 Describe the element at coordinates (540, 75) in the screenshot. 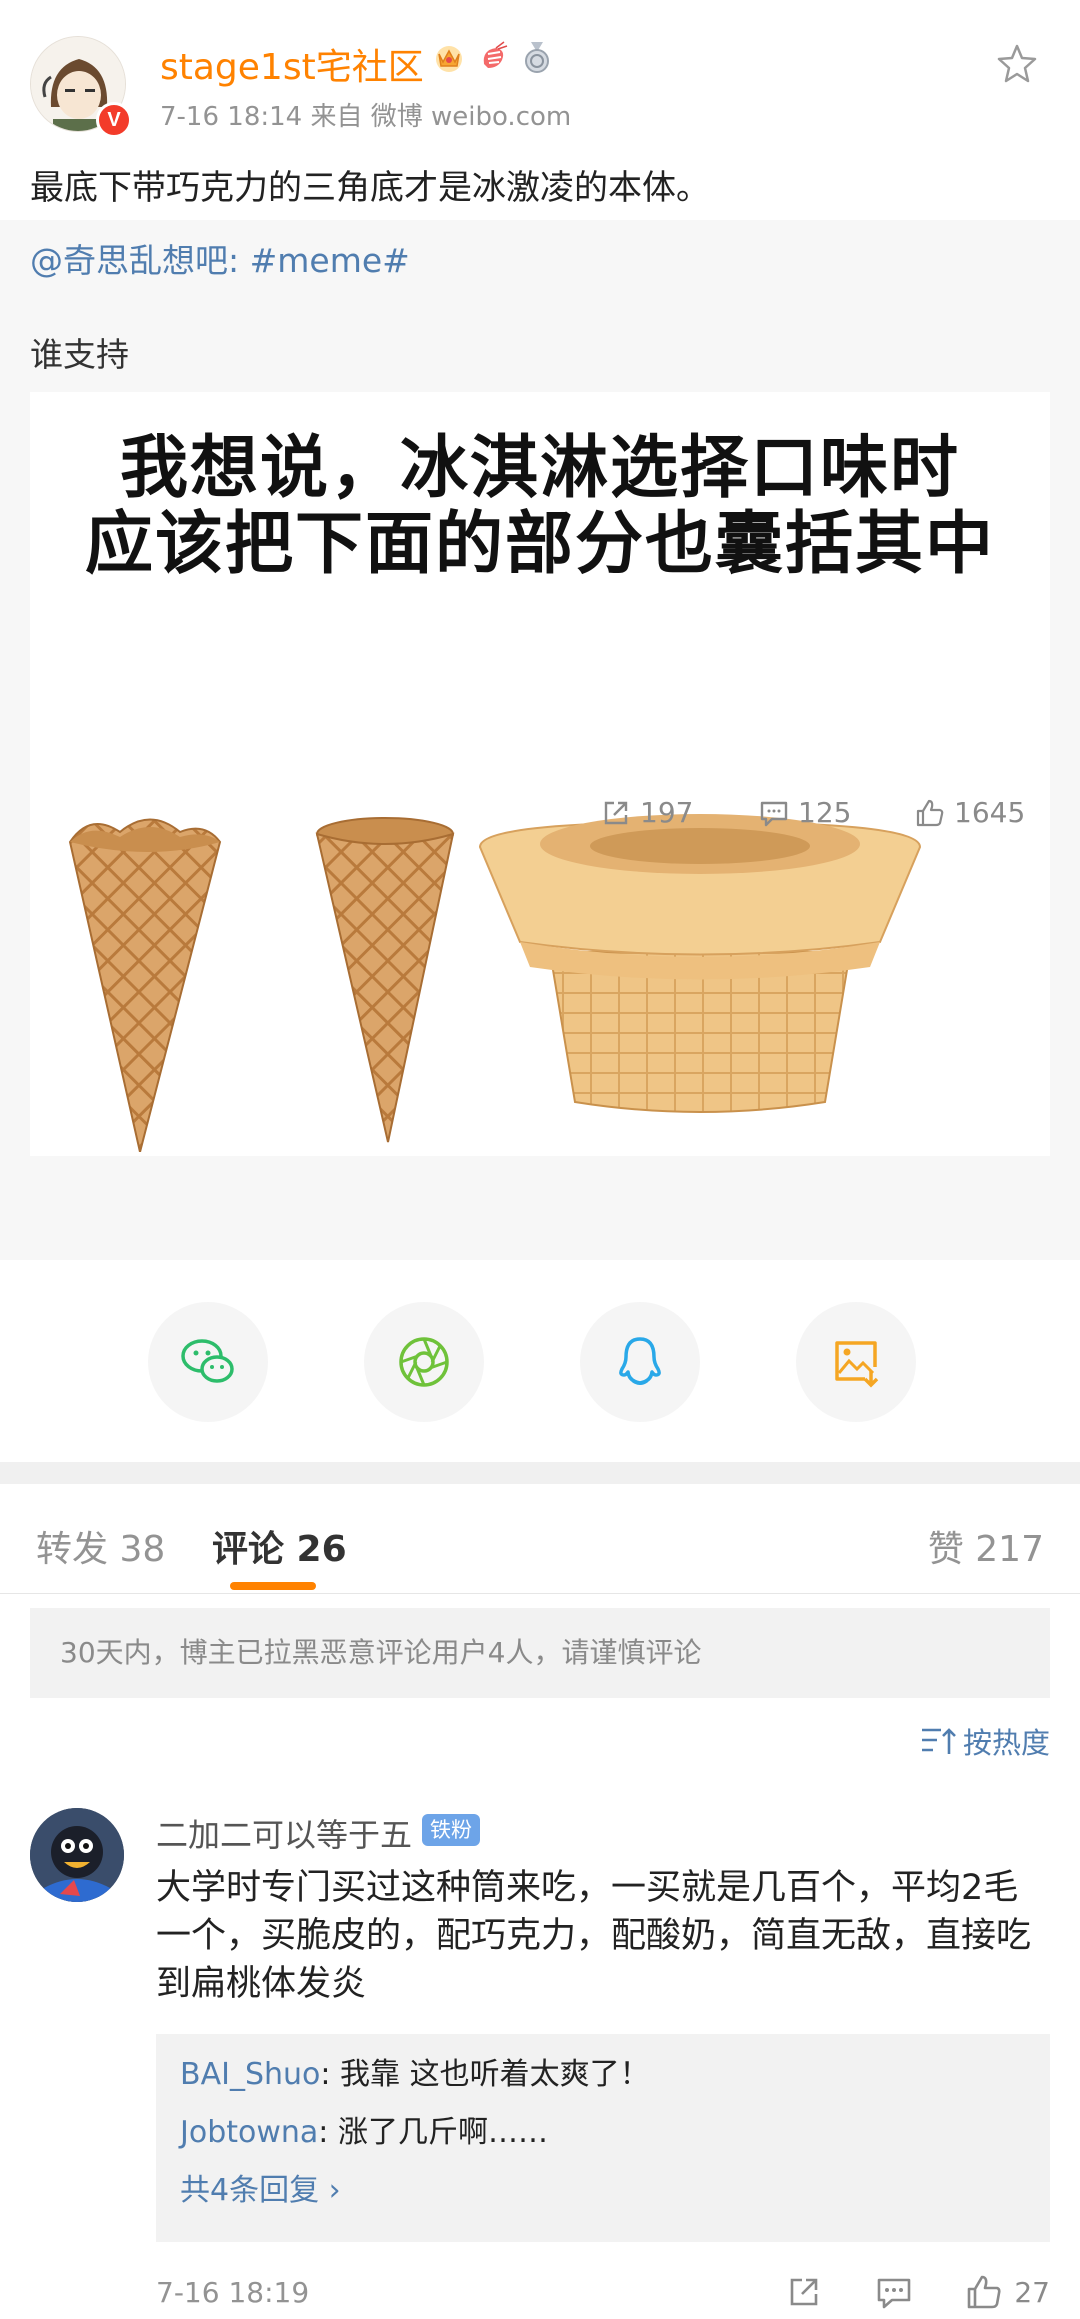

I see `post-header: V stage1st宅社区 7-16 18:14 来自 微博 weibo.com` at that location.